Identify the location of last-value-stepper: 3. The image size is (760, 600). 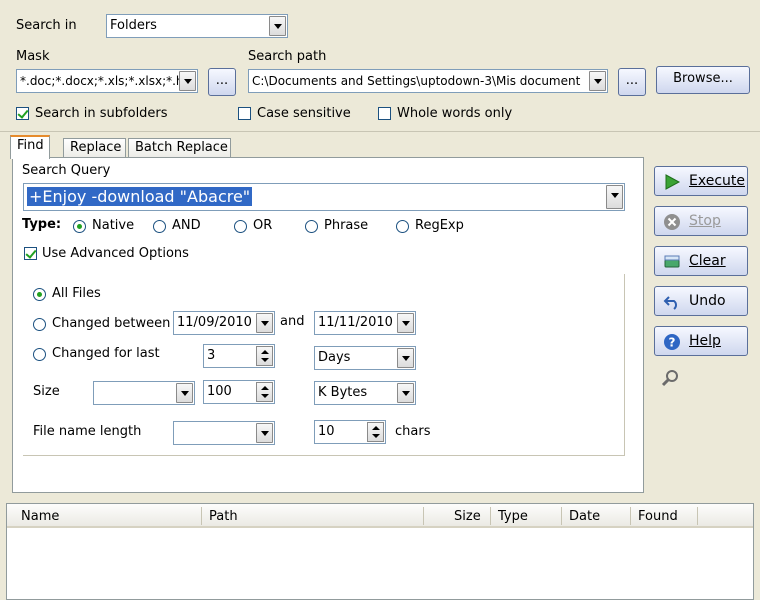
(239, 356).